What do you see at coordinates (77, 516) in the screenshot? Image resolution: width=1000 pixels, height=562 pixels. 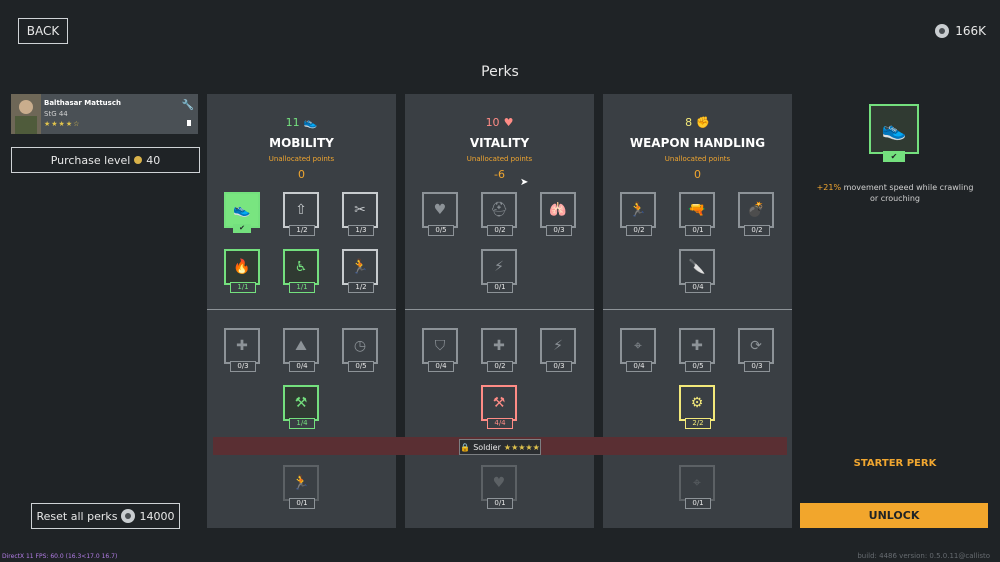 I see `reset-label: Reset all perks` at bounding box center [77, 516].